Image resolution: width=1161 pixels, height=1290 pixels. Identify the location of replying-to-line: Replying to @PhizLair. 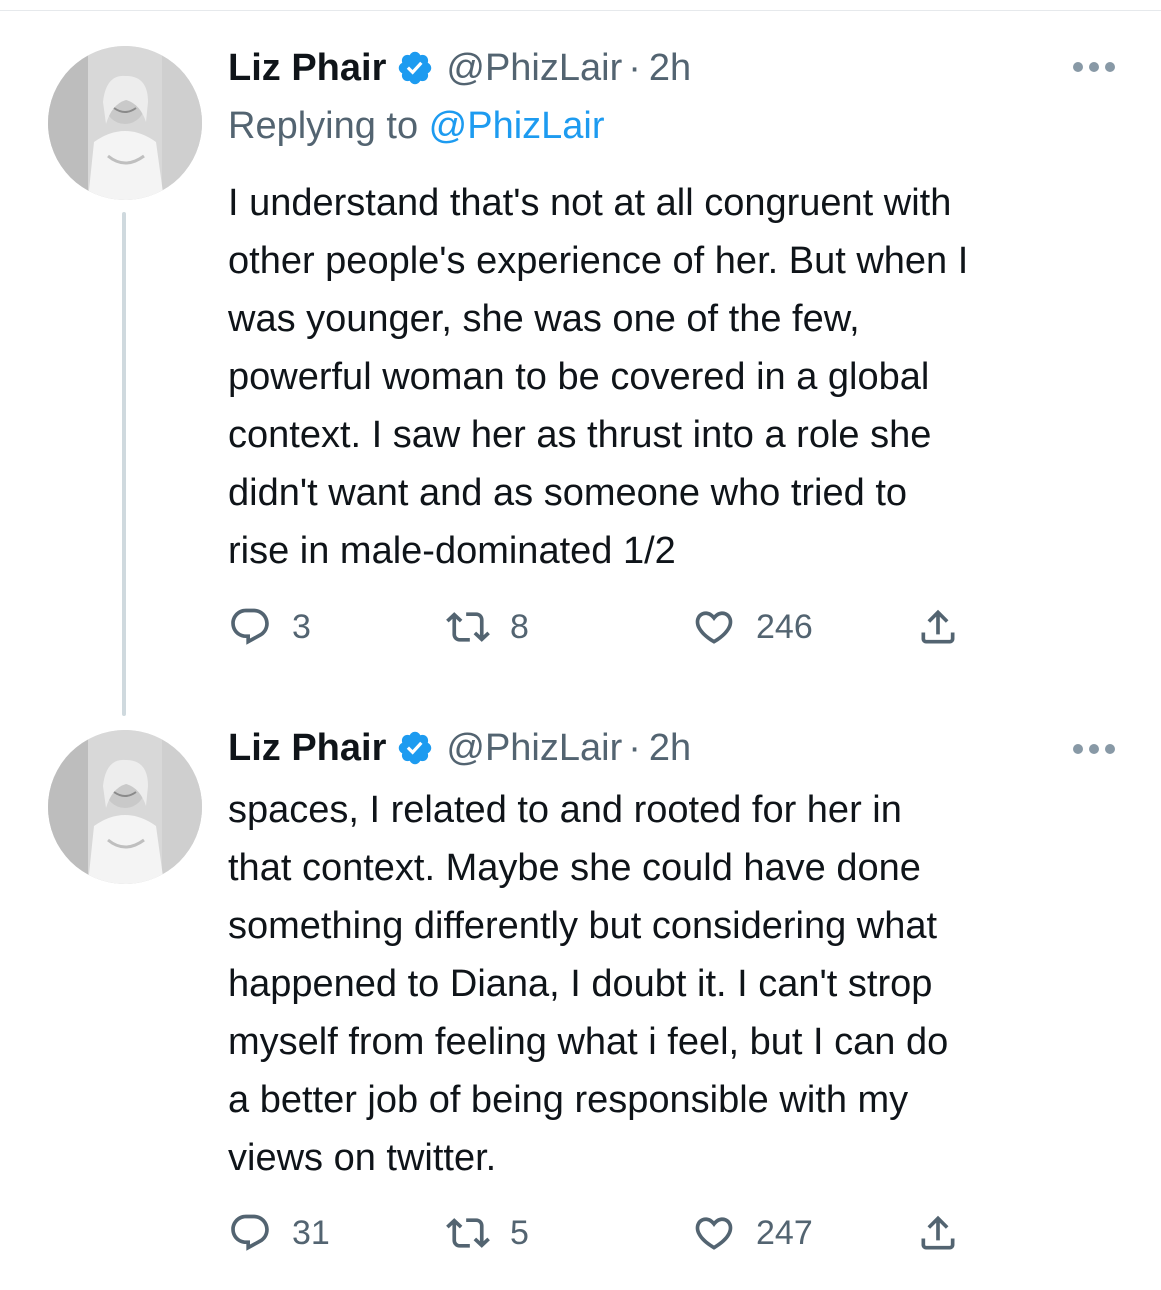
(416, 126).